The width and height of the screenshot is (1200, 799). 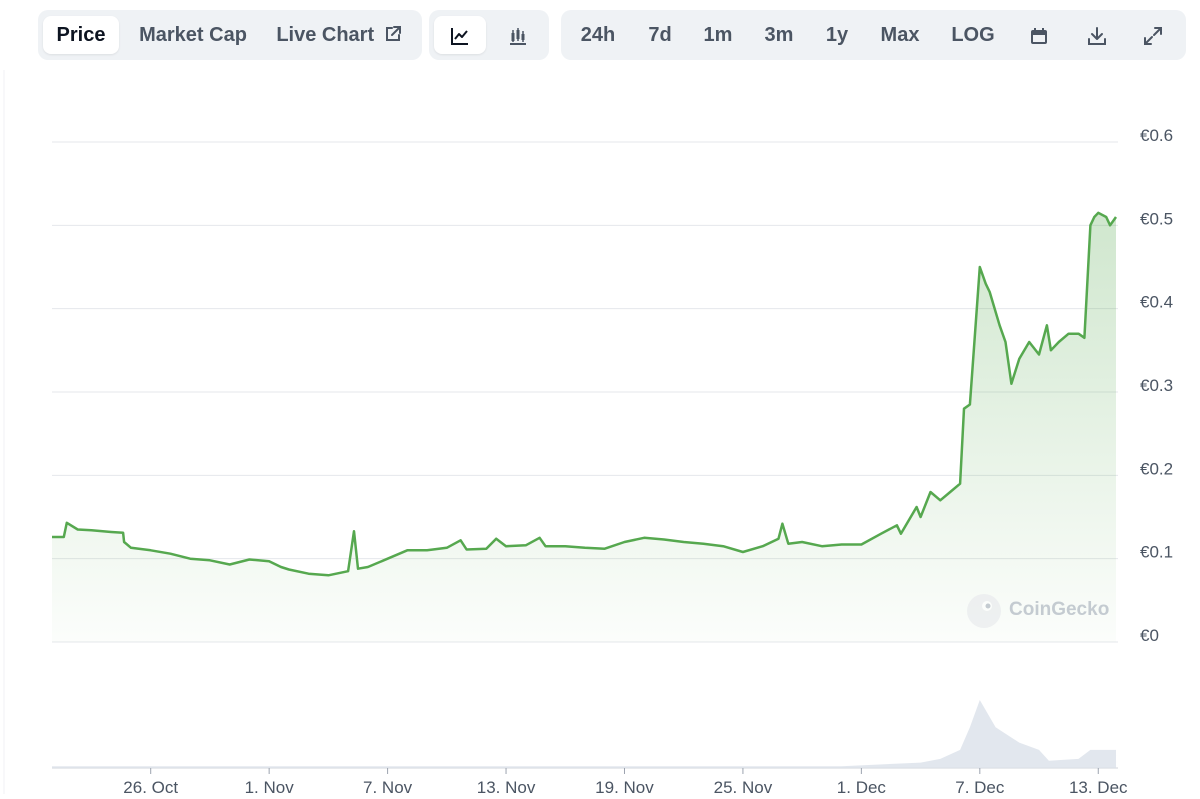 What do you see at coordinates (1149, 635) in the screenshot?
I see `y-tick-label: €0` at bounding box center [1149, 635].